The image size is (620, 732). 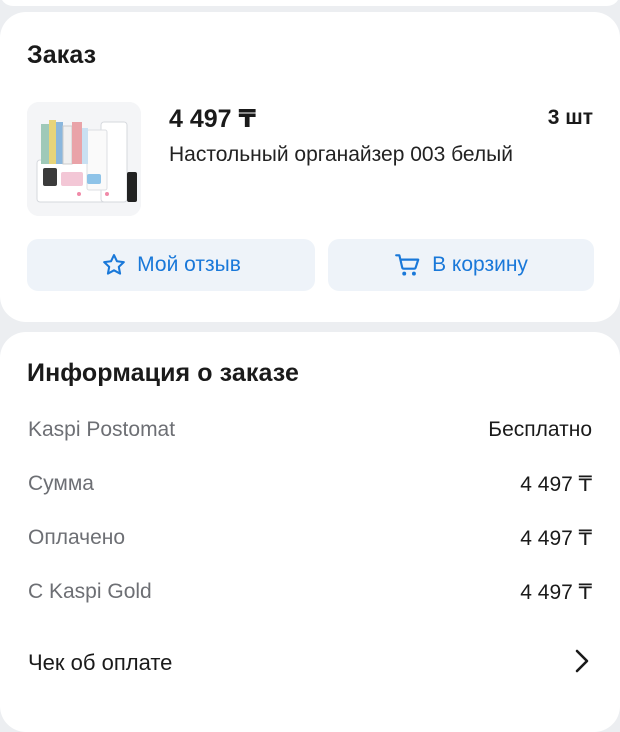 I want to click on previous-card, so click(x=310, y=3).